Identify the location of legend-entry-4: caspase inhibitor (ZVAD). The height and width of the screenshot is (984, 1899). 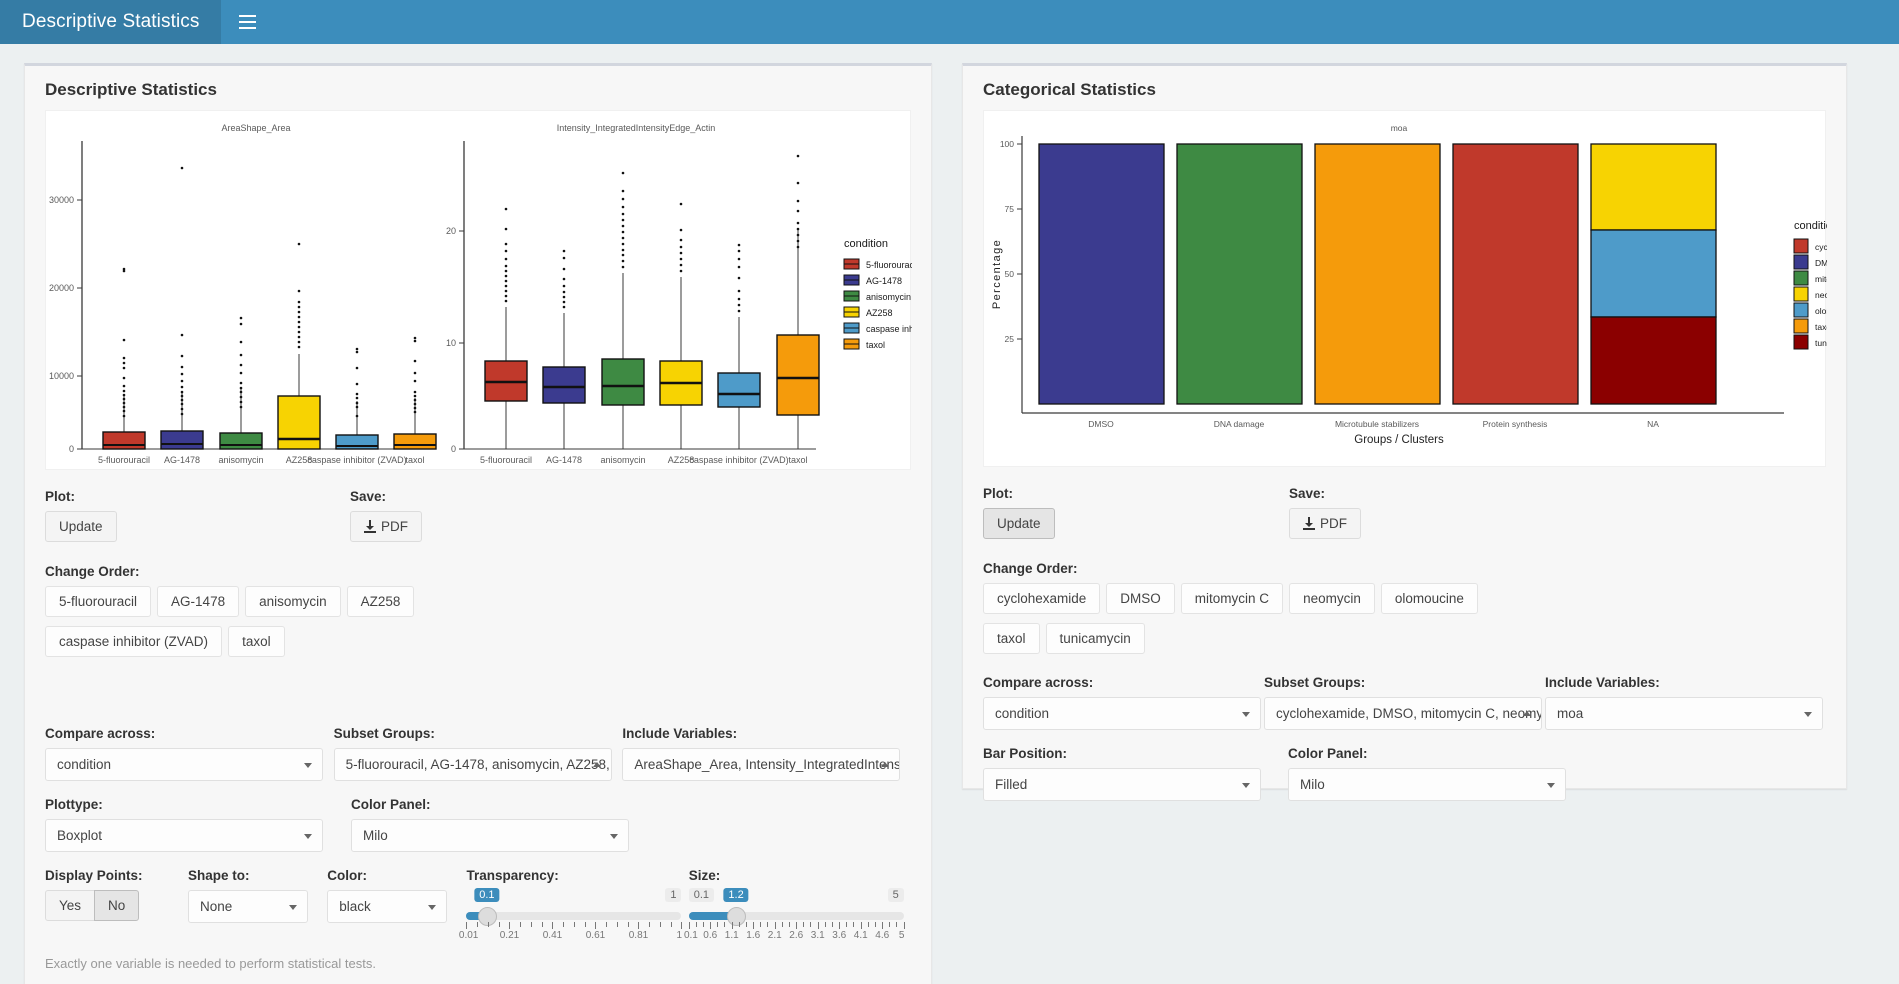
(889, 329).